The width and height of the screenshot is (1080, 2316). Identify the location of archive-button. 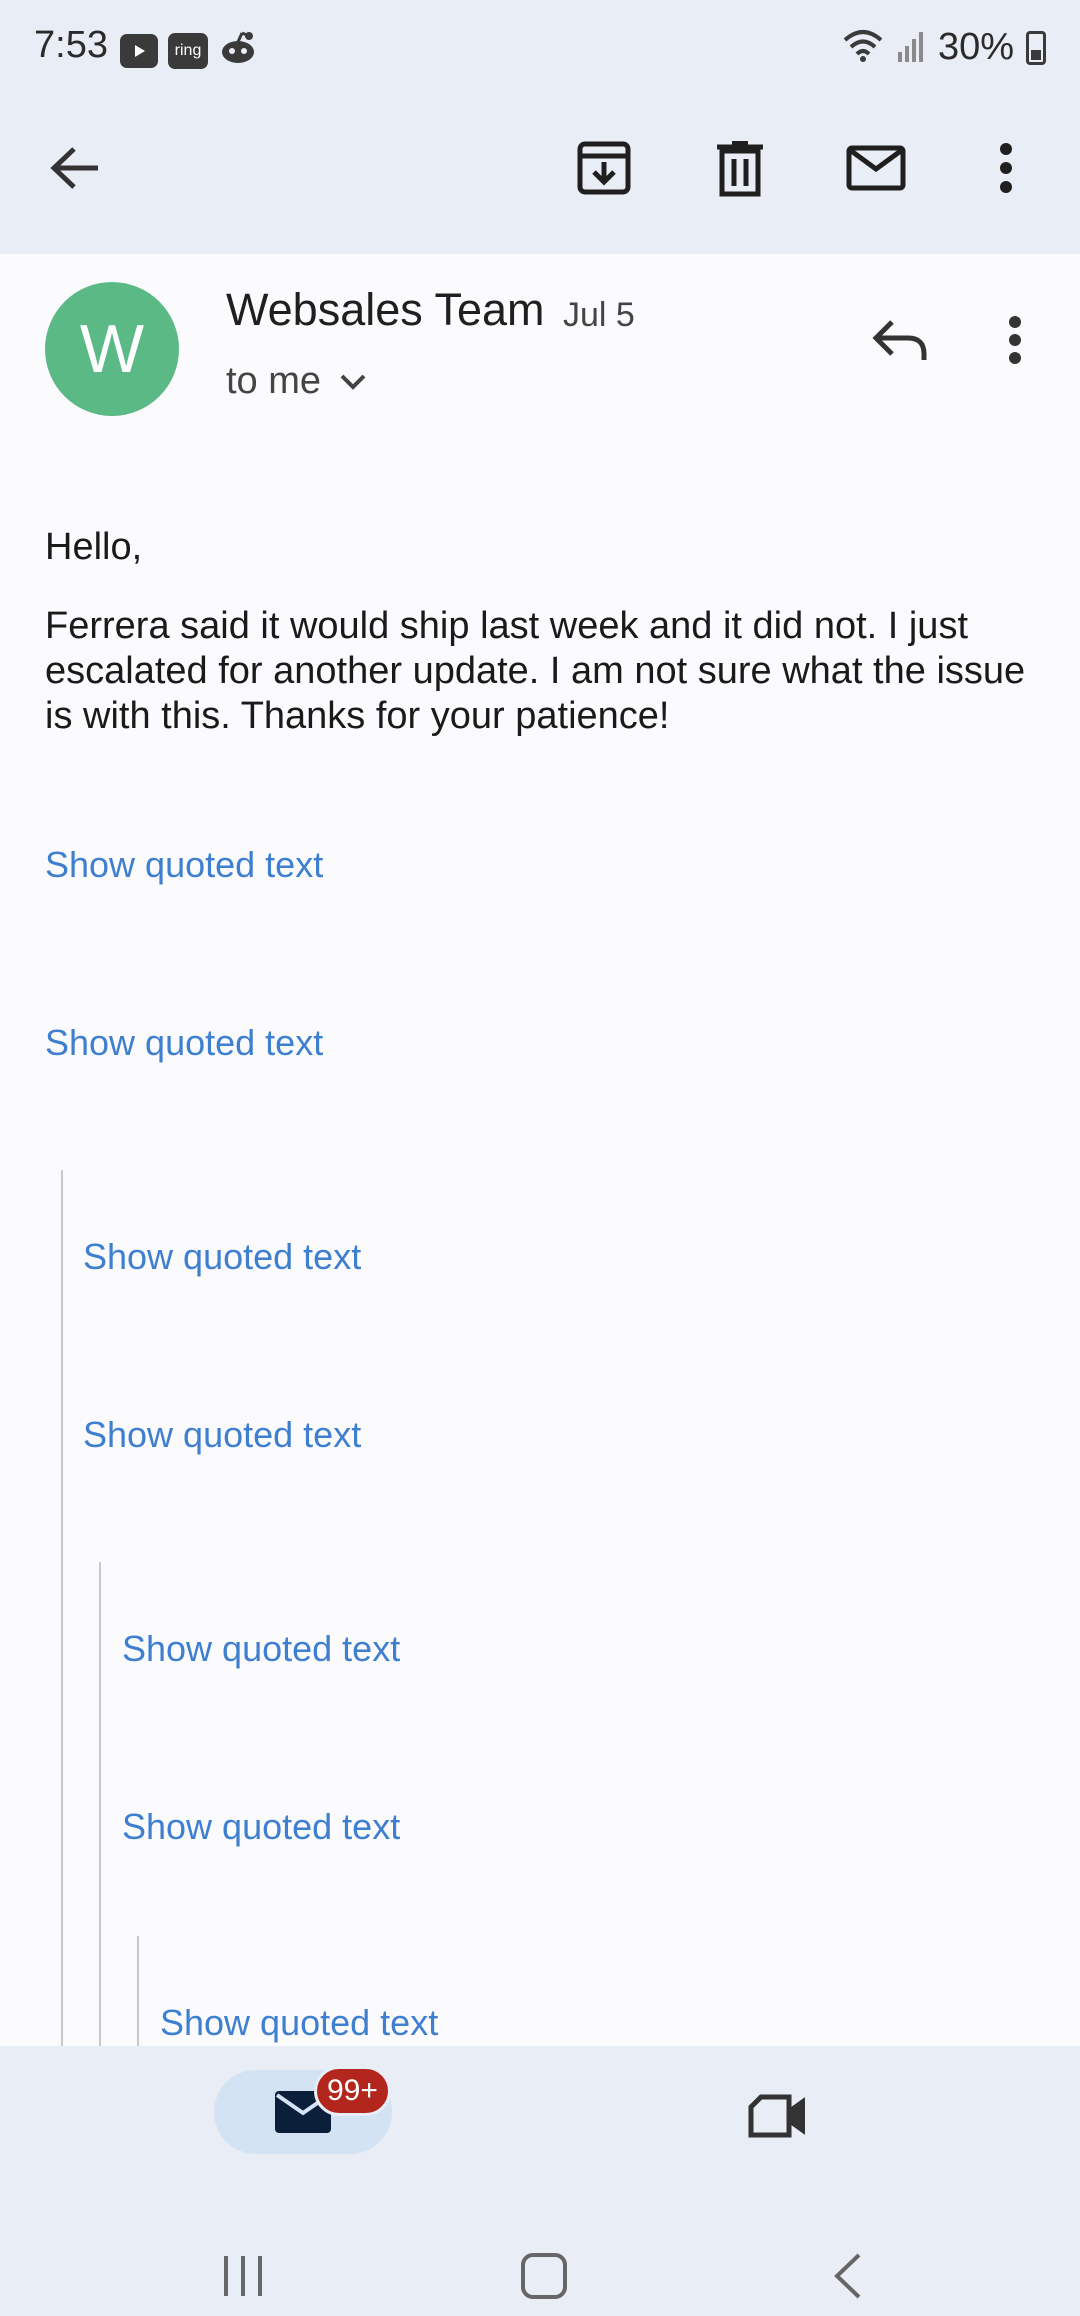
(604, 168).